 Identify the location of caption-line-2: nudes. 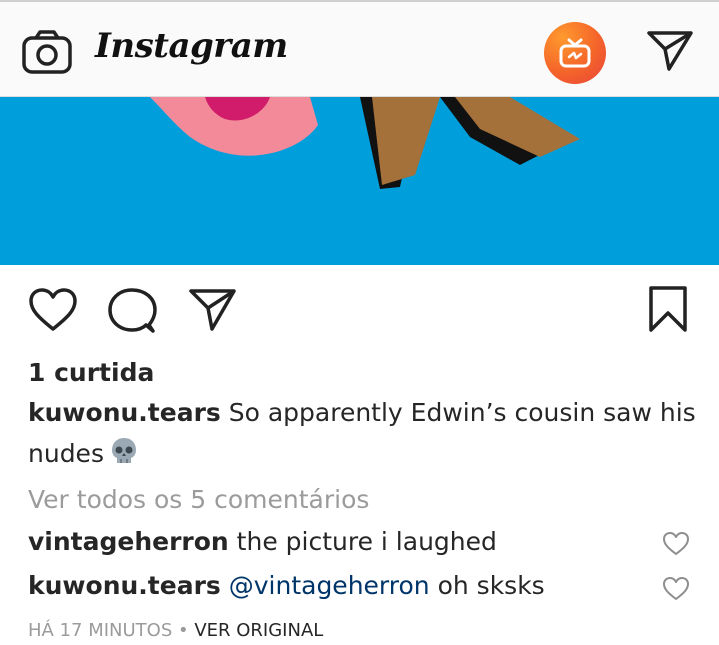
(83, 452).